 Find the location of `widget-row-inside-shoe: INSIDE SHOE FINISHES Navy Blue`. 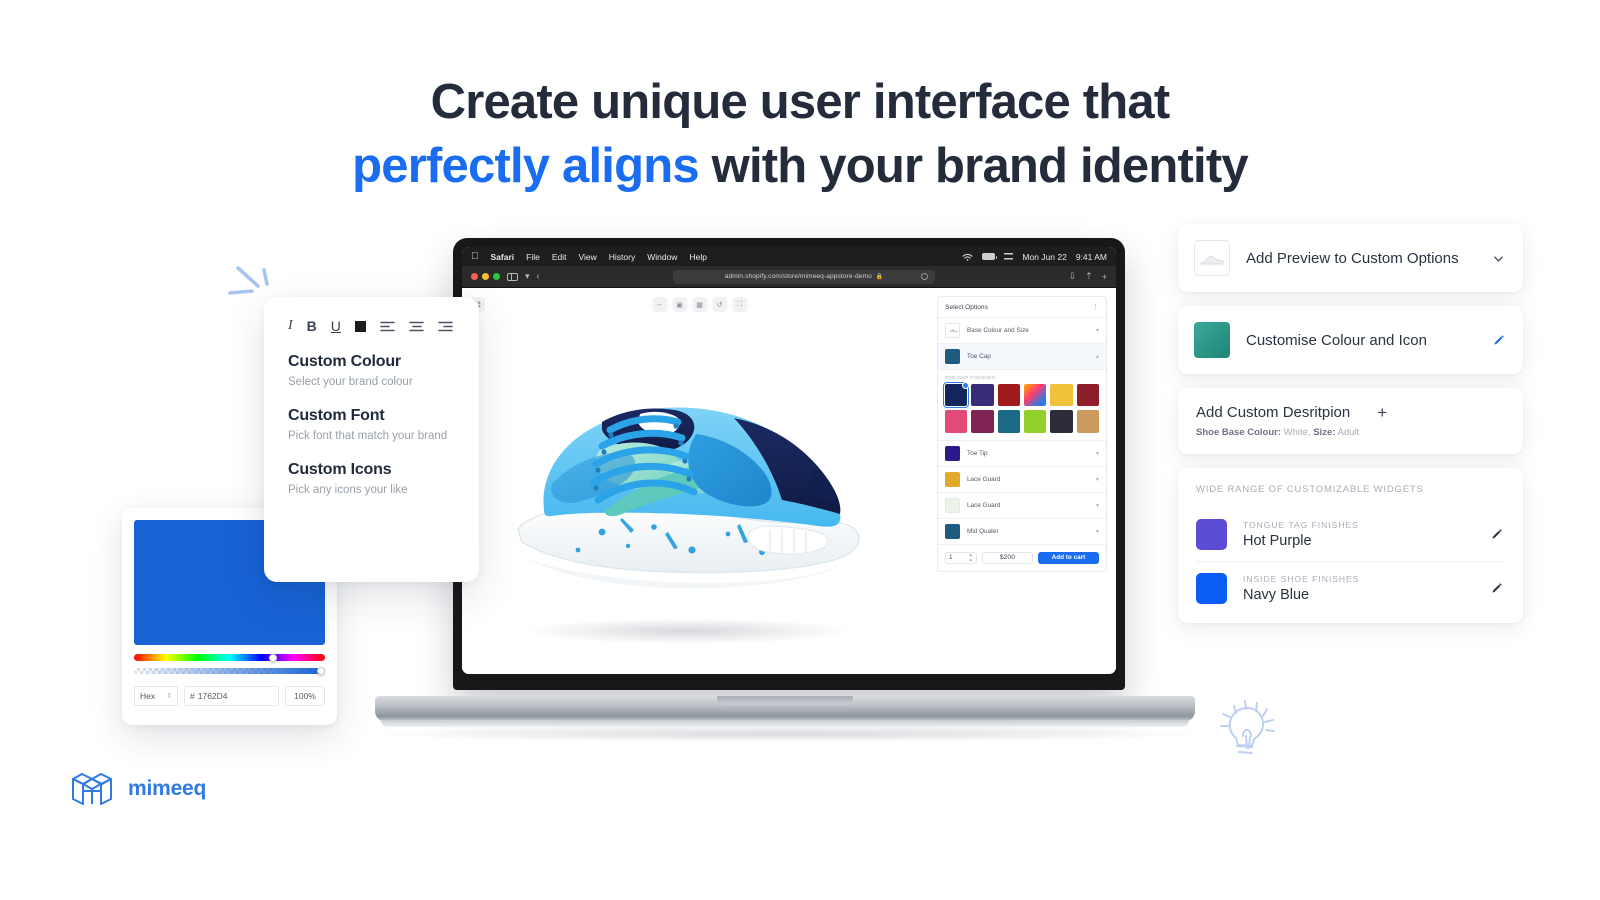

widget-row-inside-shoe: INSIDE SHOE FINISHES Navy Blue is located at coordinates (1350, 588).